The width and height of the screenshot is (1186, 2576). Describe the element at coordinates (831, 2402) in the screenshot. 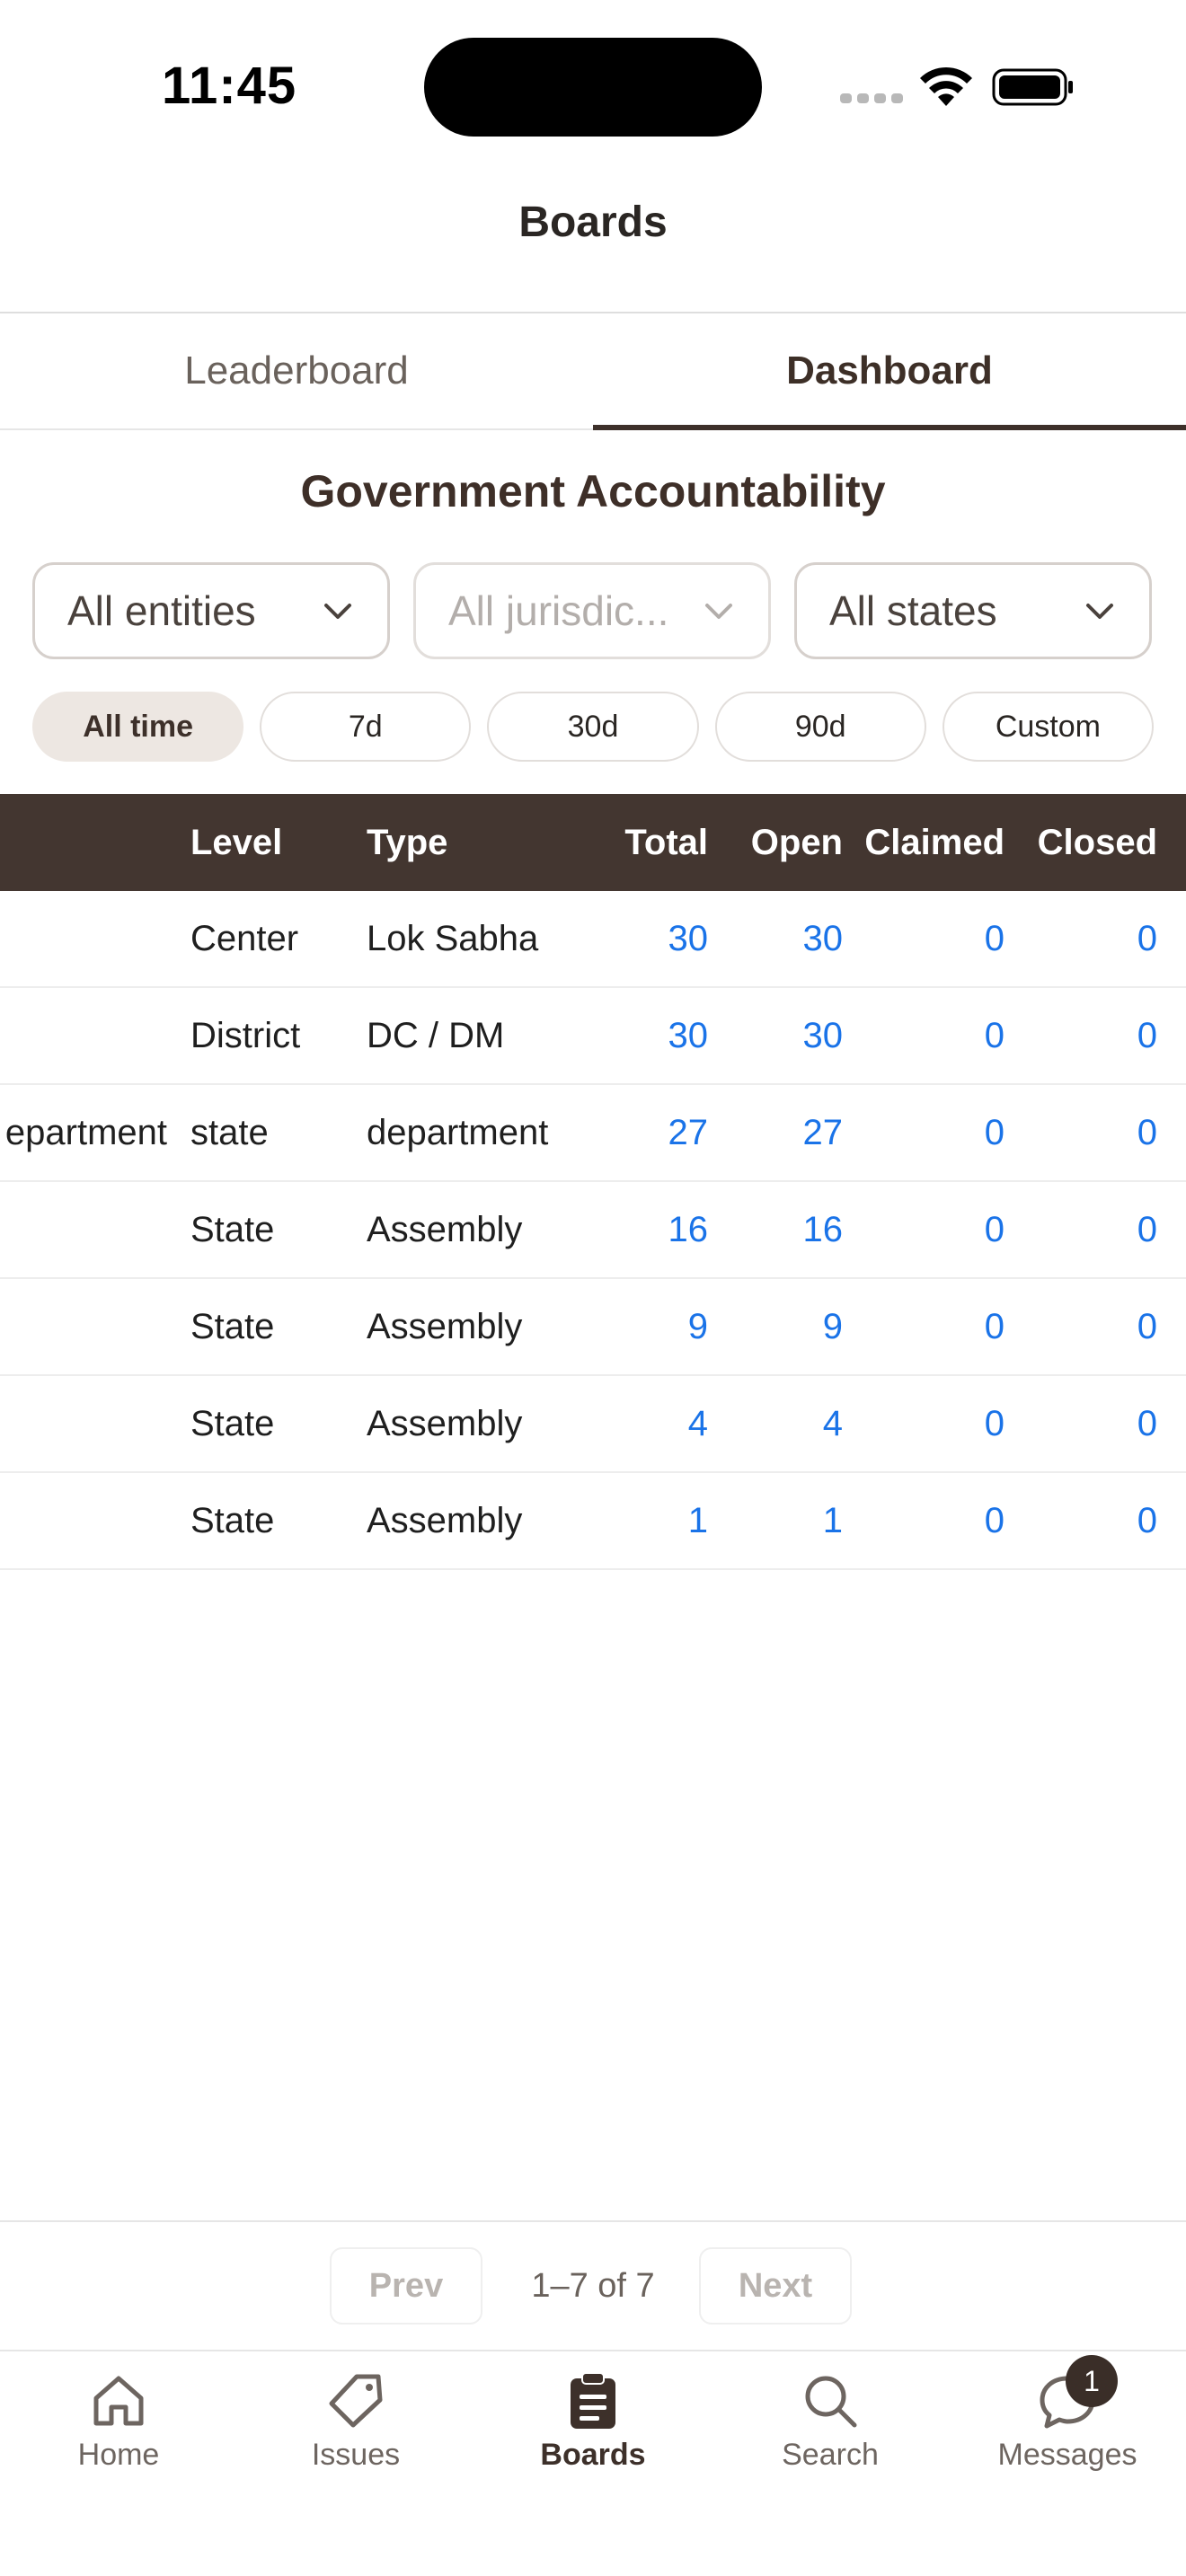

I see `search-icon` at that location.